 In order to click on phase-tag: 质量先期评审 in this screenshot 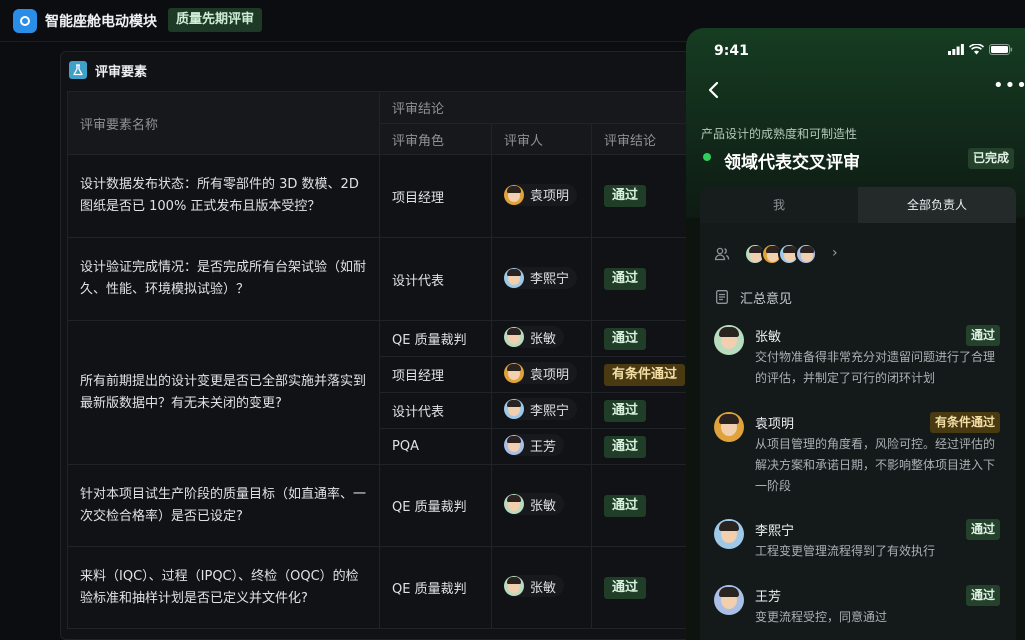, I will do `click(215, 20)`.